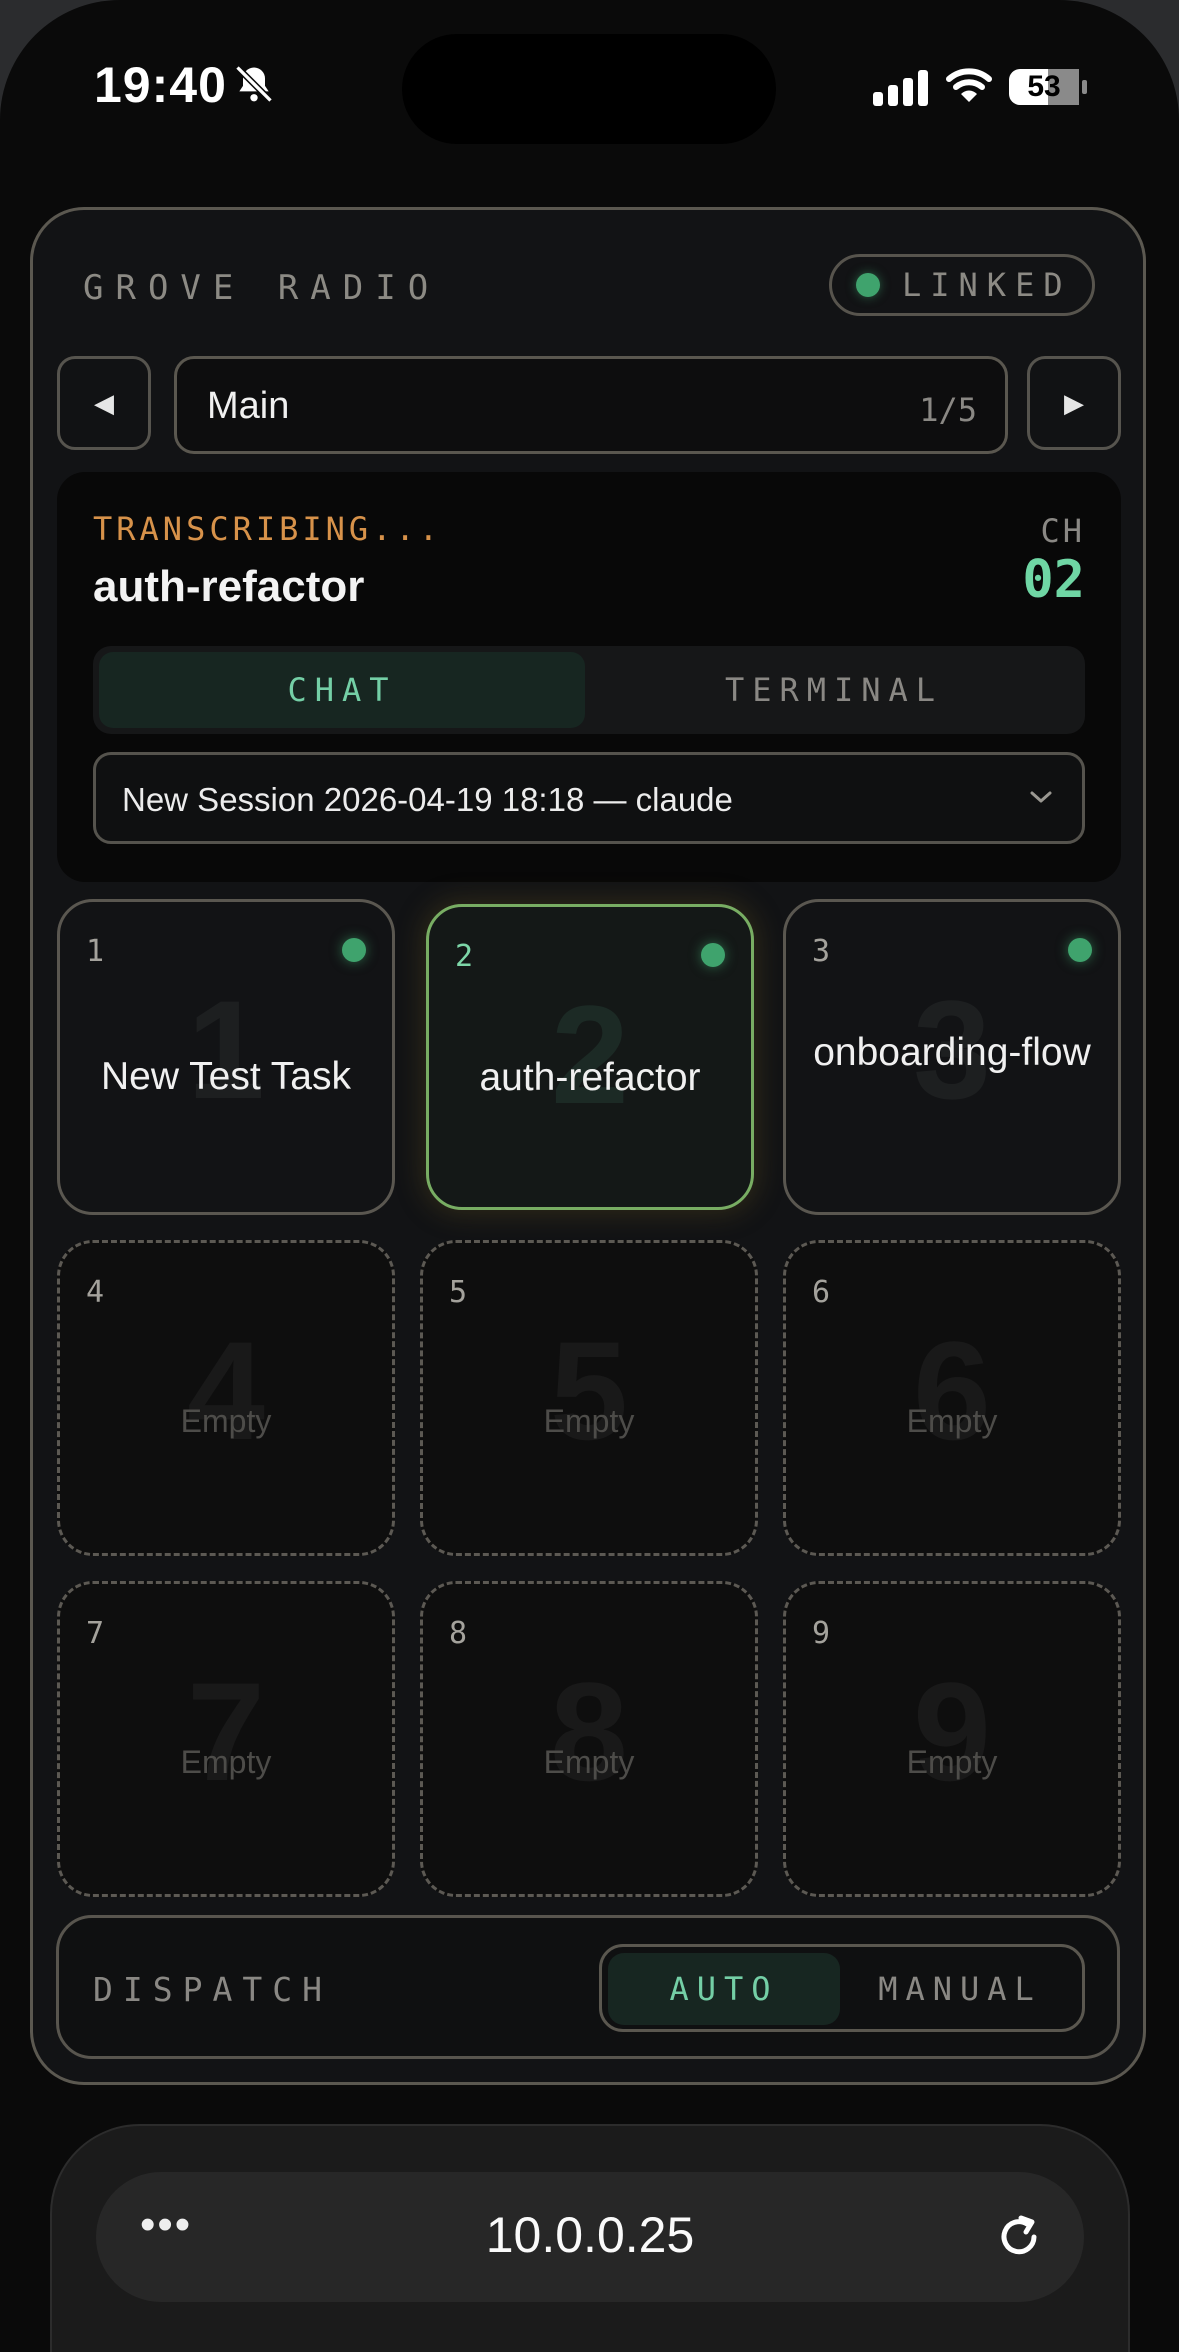  I want to click on slot-label: onboarding-flow, so click(952, 1052).